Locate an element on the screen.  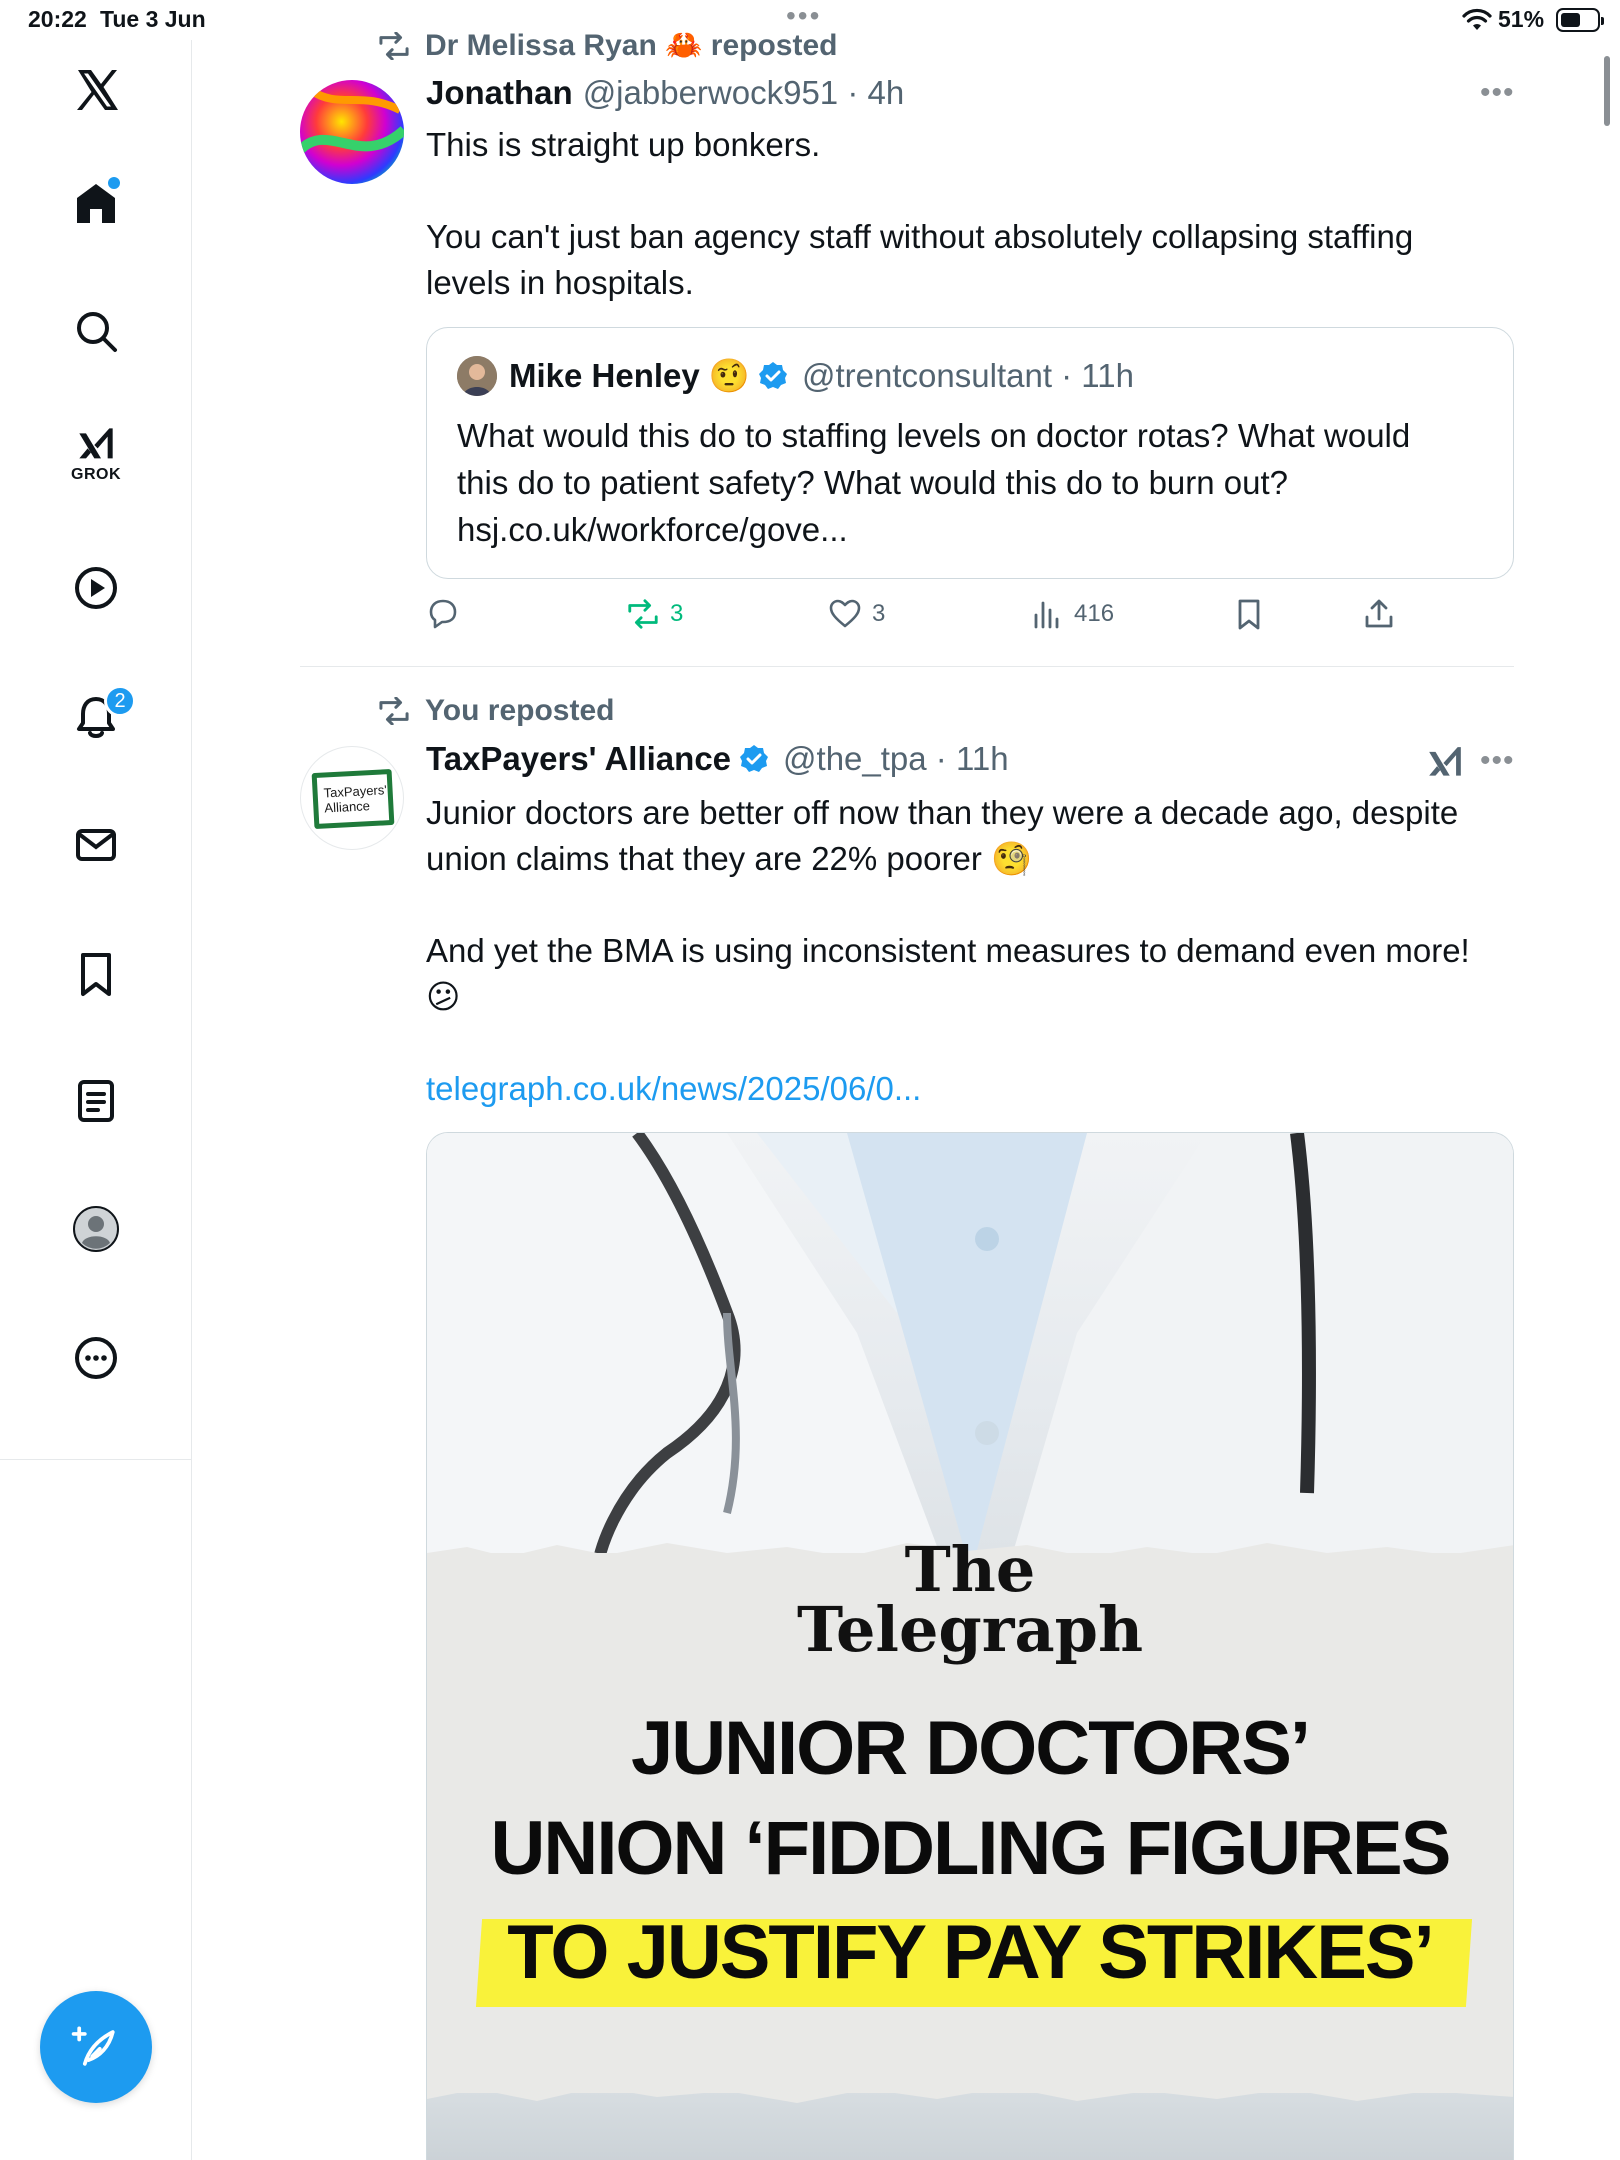
grok-label: GROK is located at coordinates (96, 474).